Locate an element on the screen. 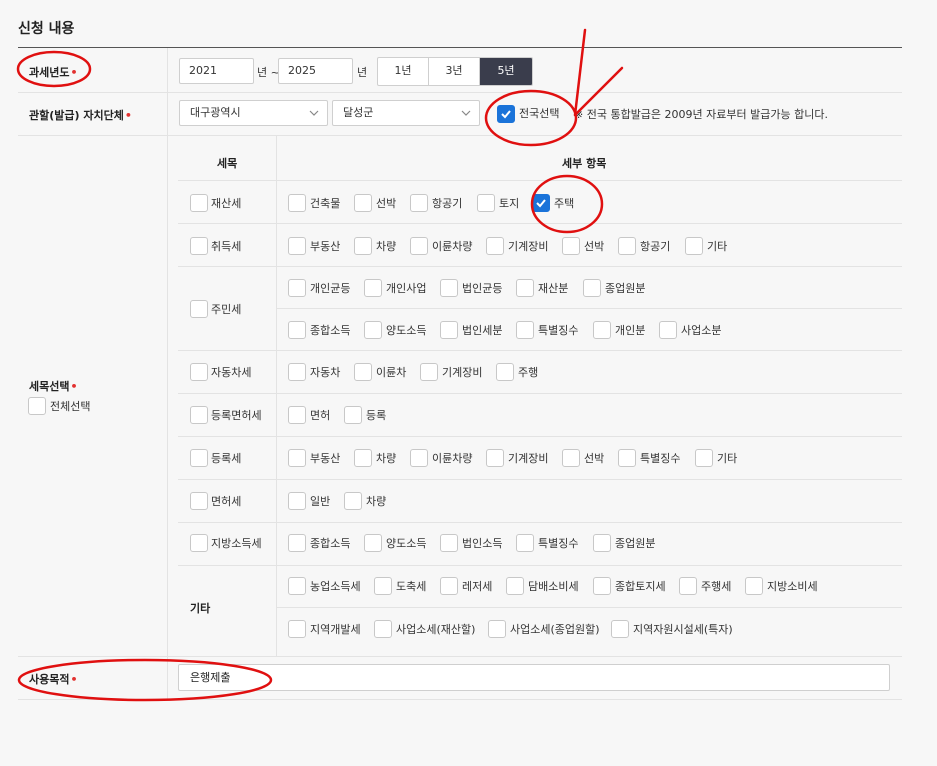 This screenshot has width=937, height=766. item-label: 법인세분 is located at coordinates (482, 330).